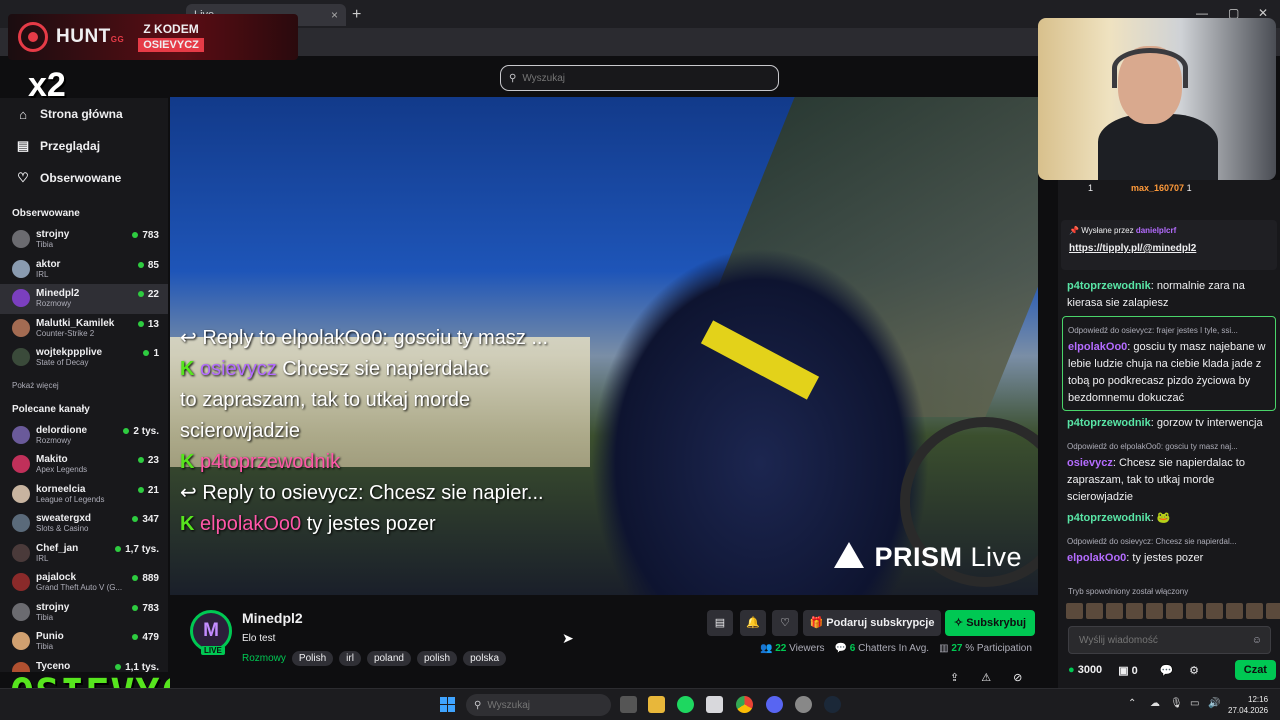 The height and width of the screenshot is (720, 1280). What do you see at coordinates (325, 400) in the screenshot?
I see `overlay-msg-1-cont: to zapraszam, tak to utkaj morde` at bounding box center [325, 400].